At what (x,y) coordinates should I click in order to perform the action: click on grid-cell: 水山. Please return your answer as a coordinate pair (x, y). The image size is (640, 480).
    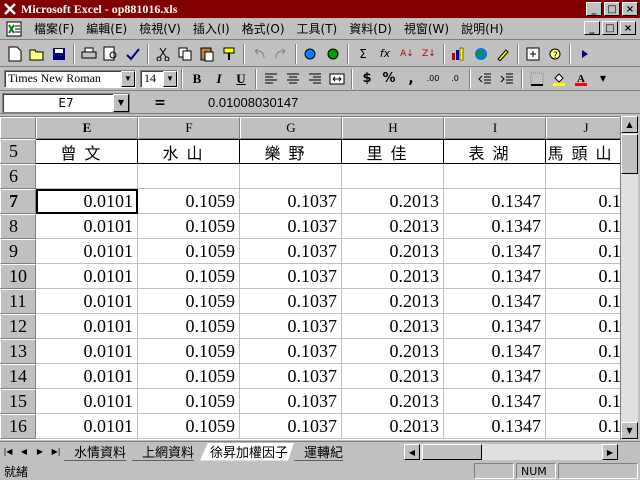
    Looking at the image, I should click on (189, 151).